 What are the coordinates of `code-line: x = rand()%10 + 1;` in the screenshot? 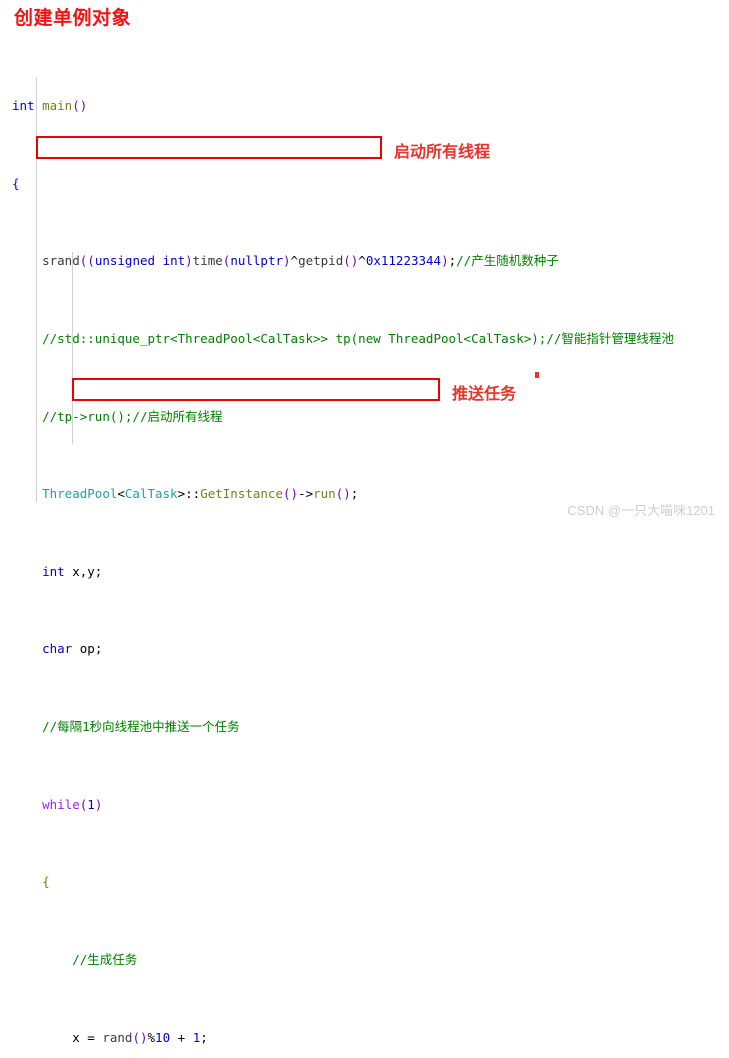 It's located at (140, 1037).